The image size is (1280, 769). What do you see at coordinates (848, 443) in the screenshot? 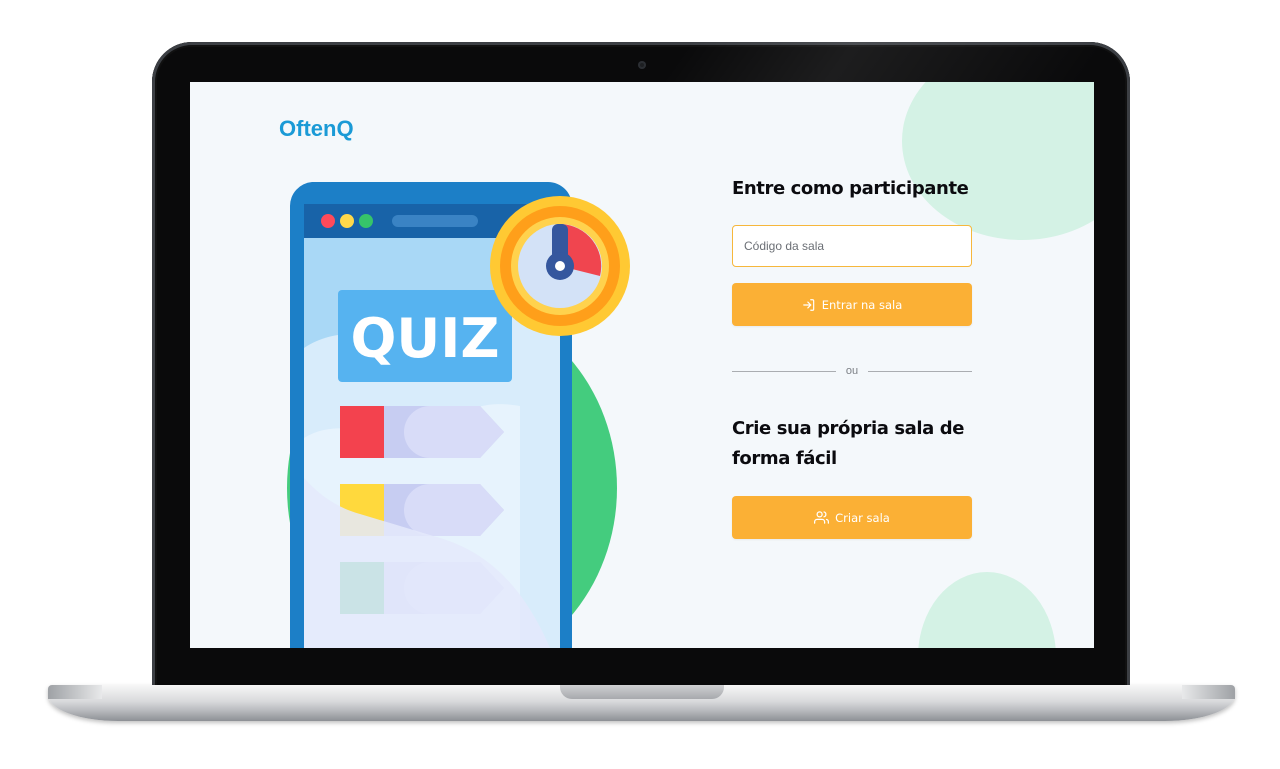
I see `create-title: Crie sua própria sala de forma fácil` at bounding box center [848, 443].